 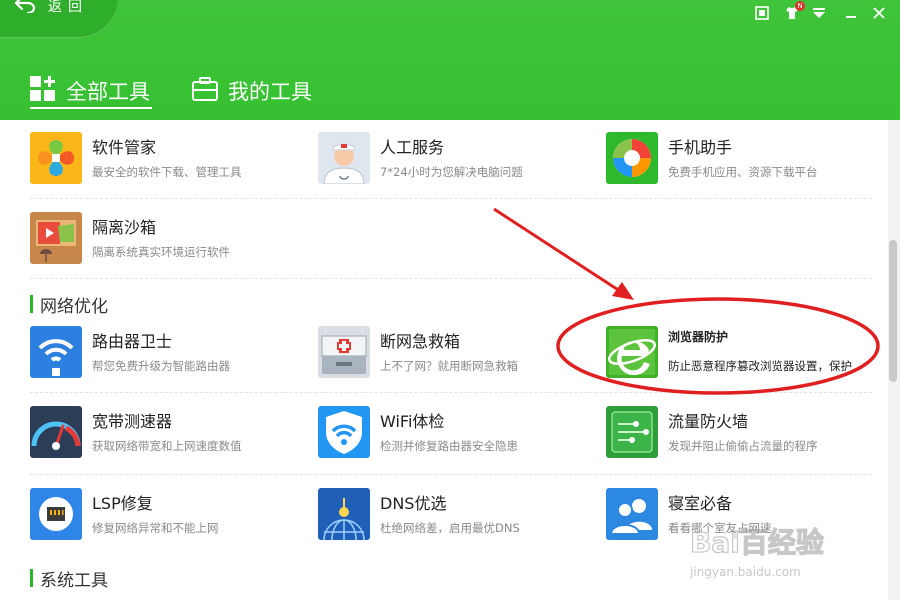 What do you see at coordinates (412, 147) in the screenshot?
I see `tool-title: 人工服务` at bounding box center [412, 147].